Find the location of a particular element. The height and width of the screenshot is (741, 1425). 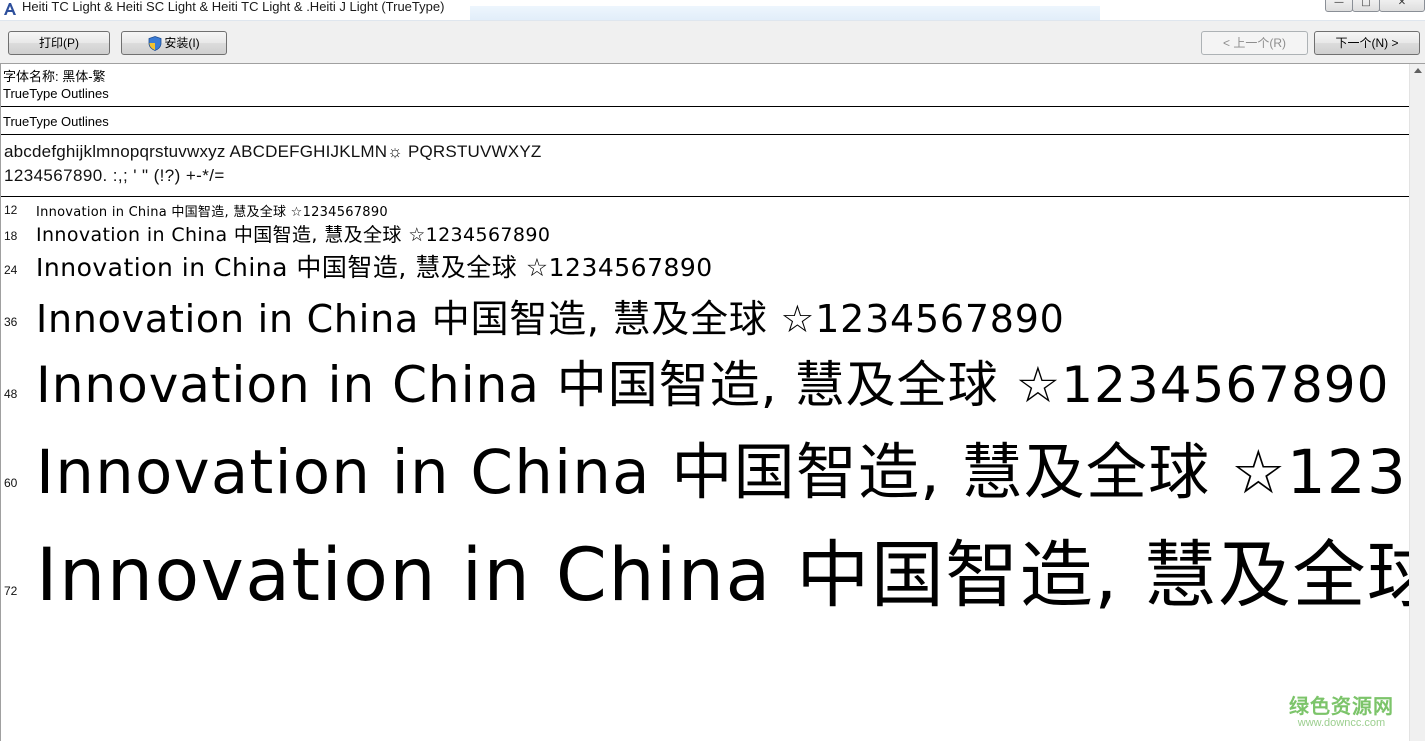

outline-type-line: TrueType Outlines is located at coordinates (56, 93).